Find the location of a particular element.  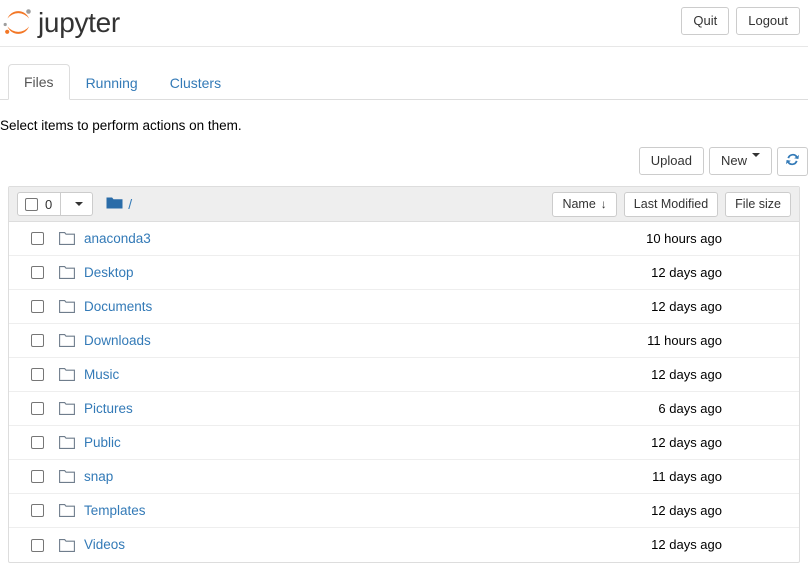

file-modified-time: 11 days ago is located at coordinates (687, 476).